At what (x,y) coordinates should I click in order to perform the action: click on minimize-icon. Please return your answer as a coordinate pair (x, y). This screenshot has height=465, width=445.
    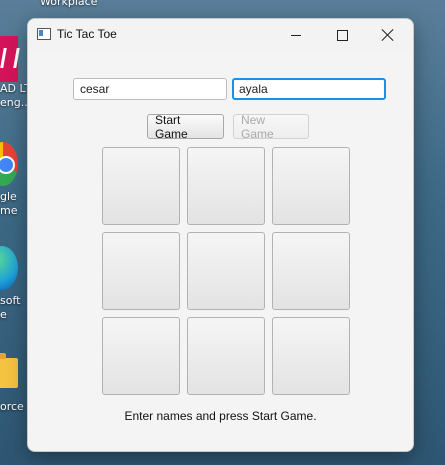
    Looking at the image, I should click on (296, 35).